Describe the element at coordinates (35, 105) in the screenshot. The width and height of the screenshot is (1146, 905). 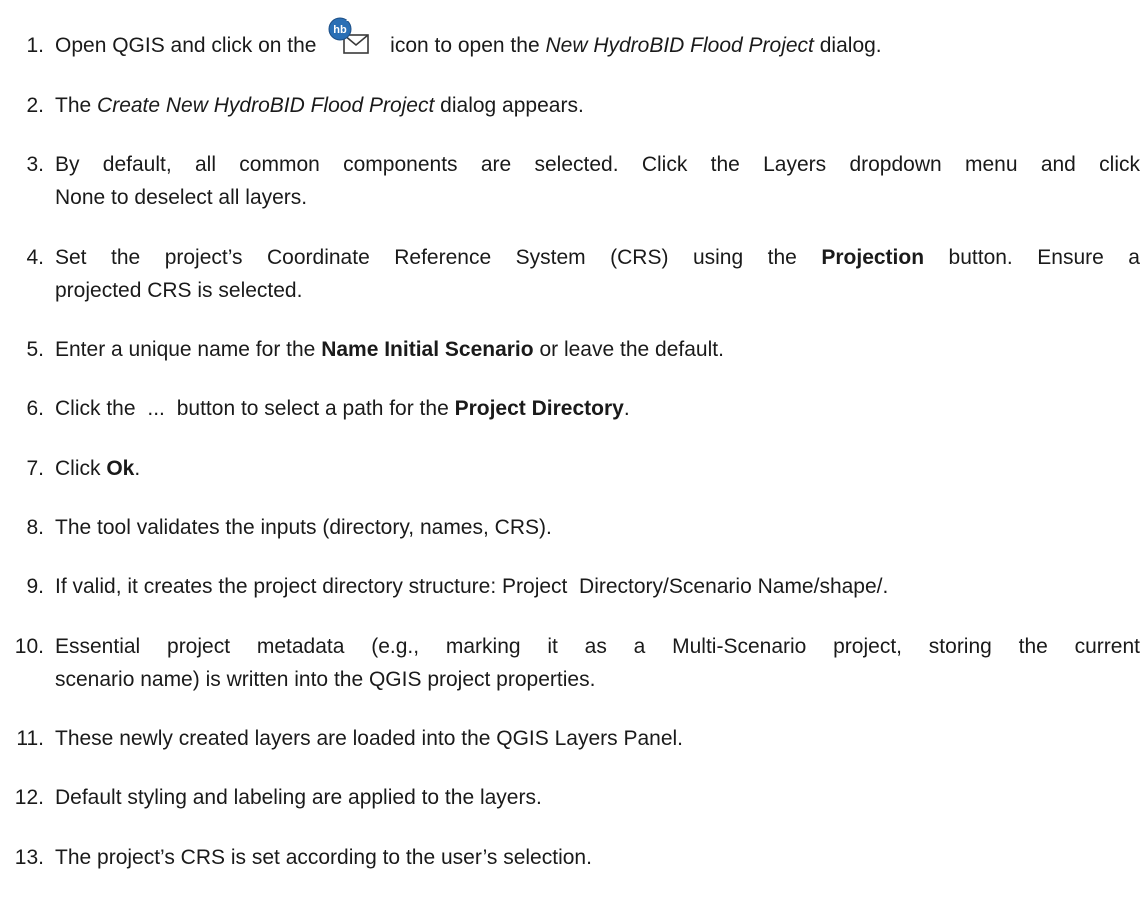
I see `step-number: 2.` at that location.